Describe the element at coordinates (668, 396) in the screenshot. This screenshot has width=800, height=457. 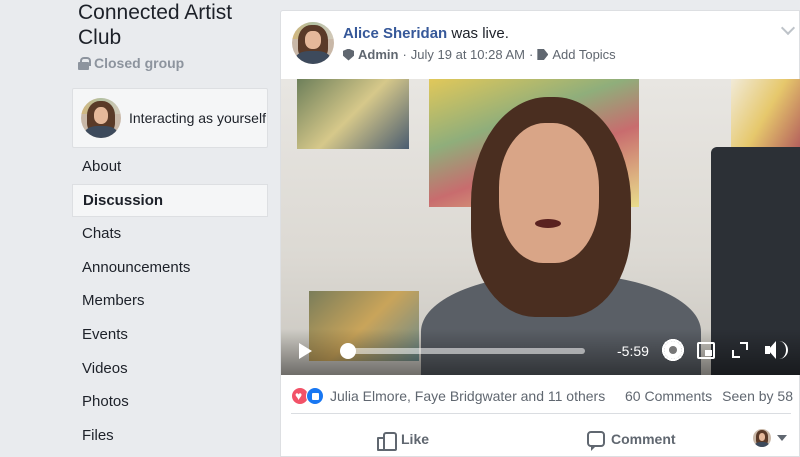
I see `comments-count: 60 Comments` at that location.